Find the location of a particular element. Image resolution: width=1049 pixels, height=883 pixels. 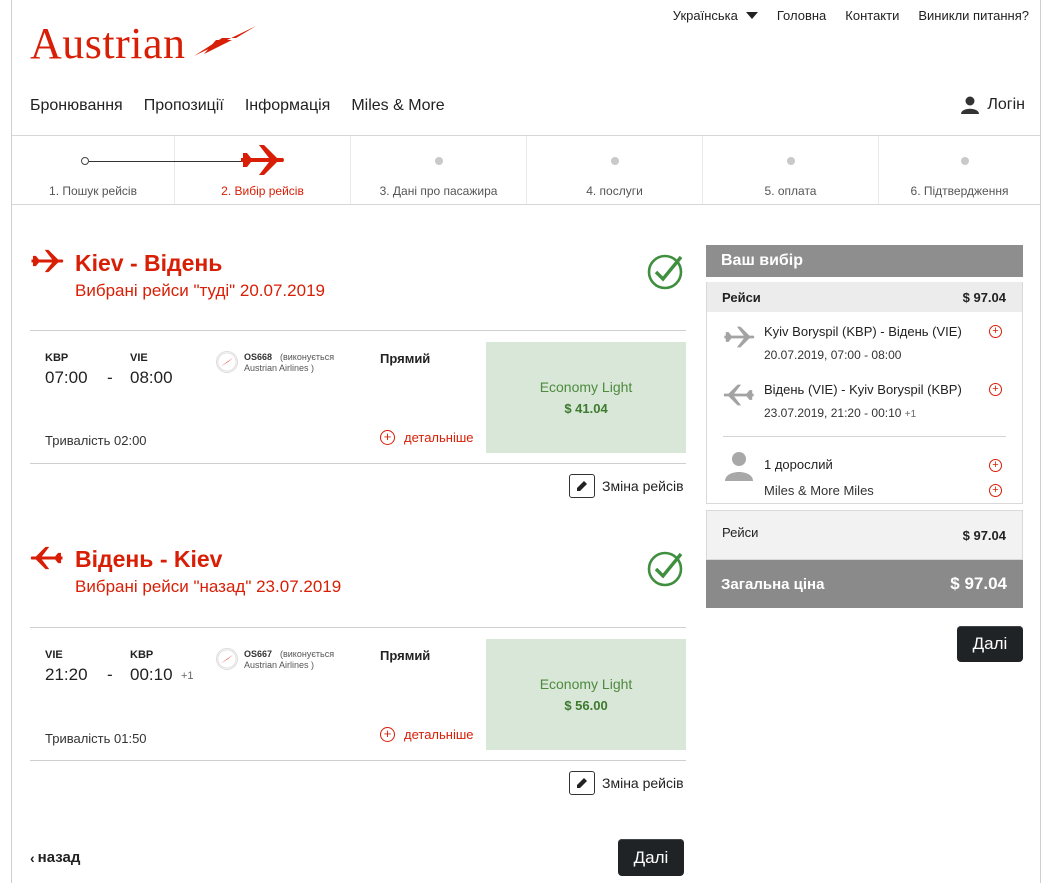

chevron-down-icon is located at coordinates (751, 15).